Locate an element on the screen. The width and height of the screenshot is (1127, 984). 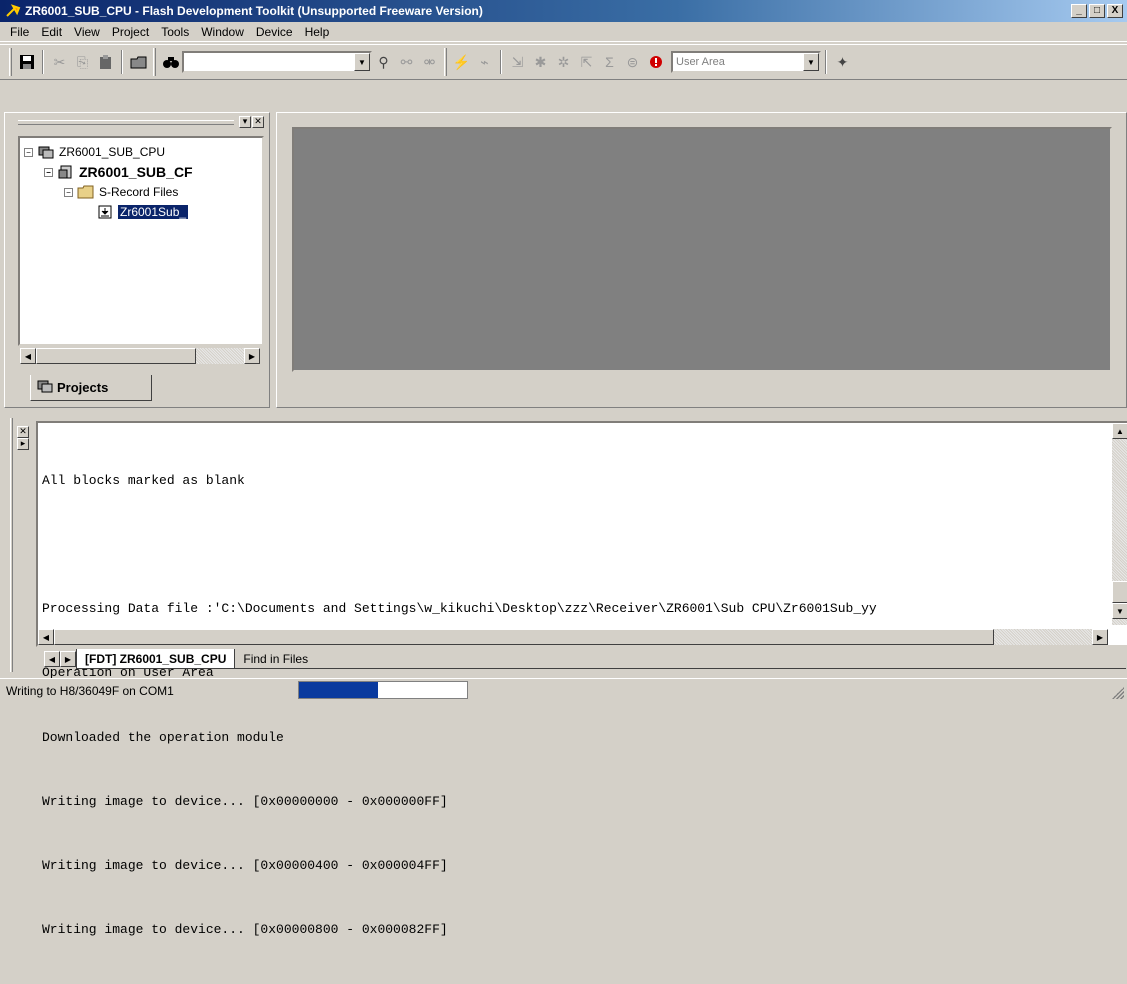
blank-check-icon: ✲ is located at coordinates (563, 62).